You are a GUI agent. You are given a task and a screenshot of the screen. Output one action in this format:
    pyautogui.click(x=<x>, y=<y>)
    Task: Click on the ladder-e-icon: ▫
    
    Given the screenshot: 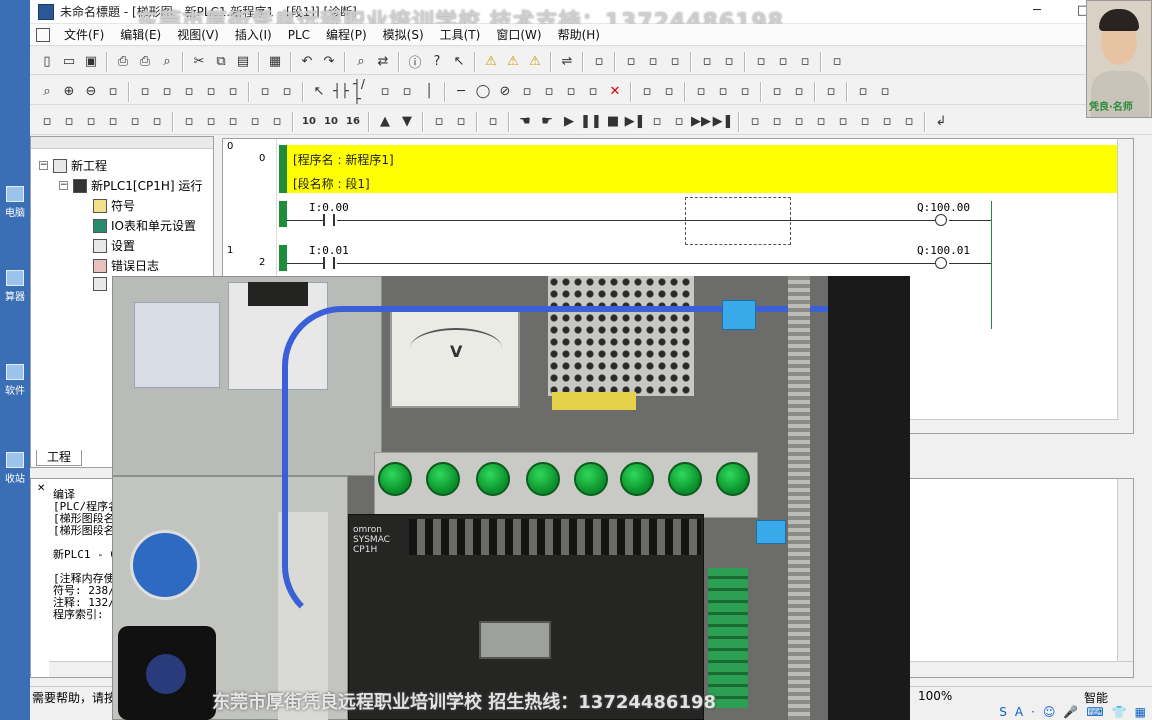 What is the action you would take?
    pyautogui.click(x=843, y=122)
    